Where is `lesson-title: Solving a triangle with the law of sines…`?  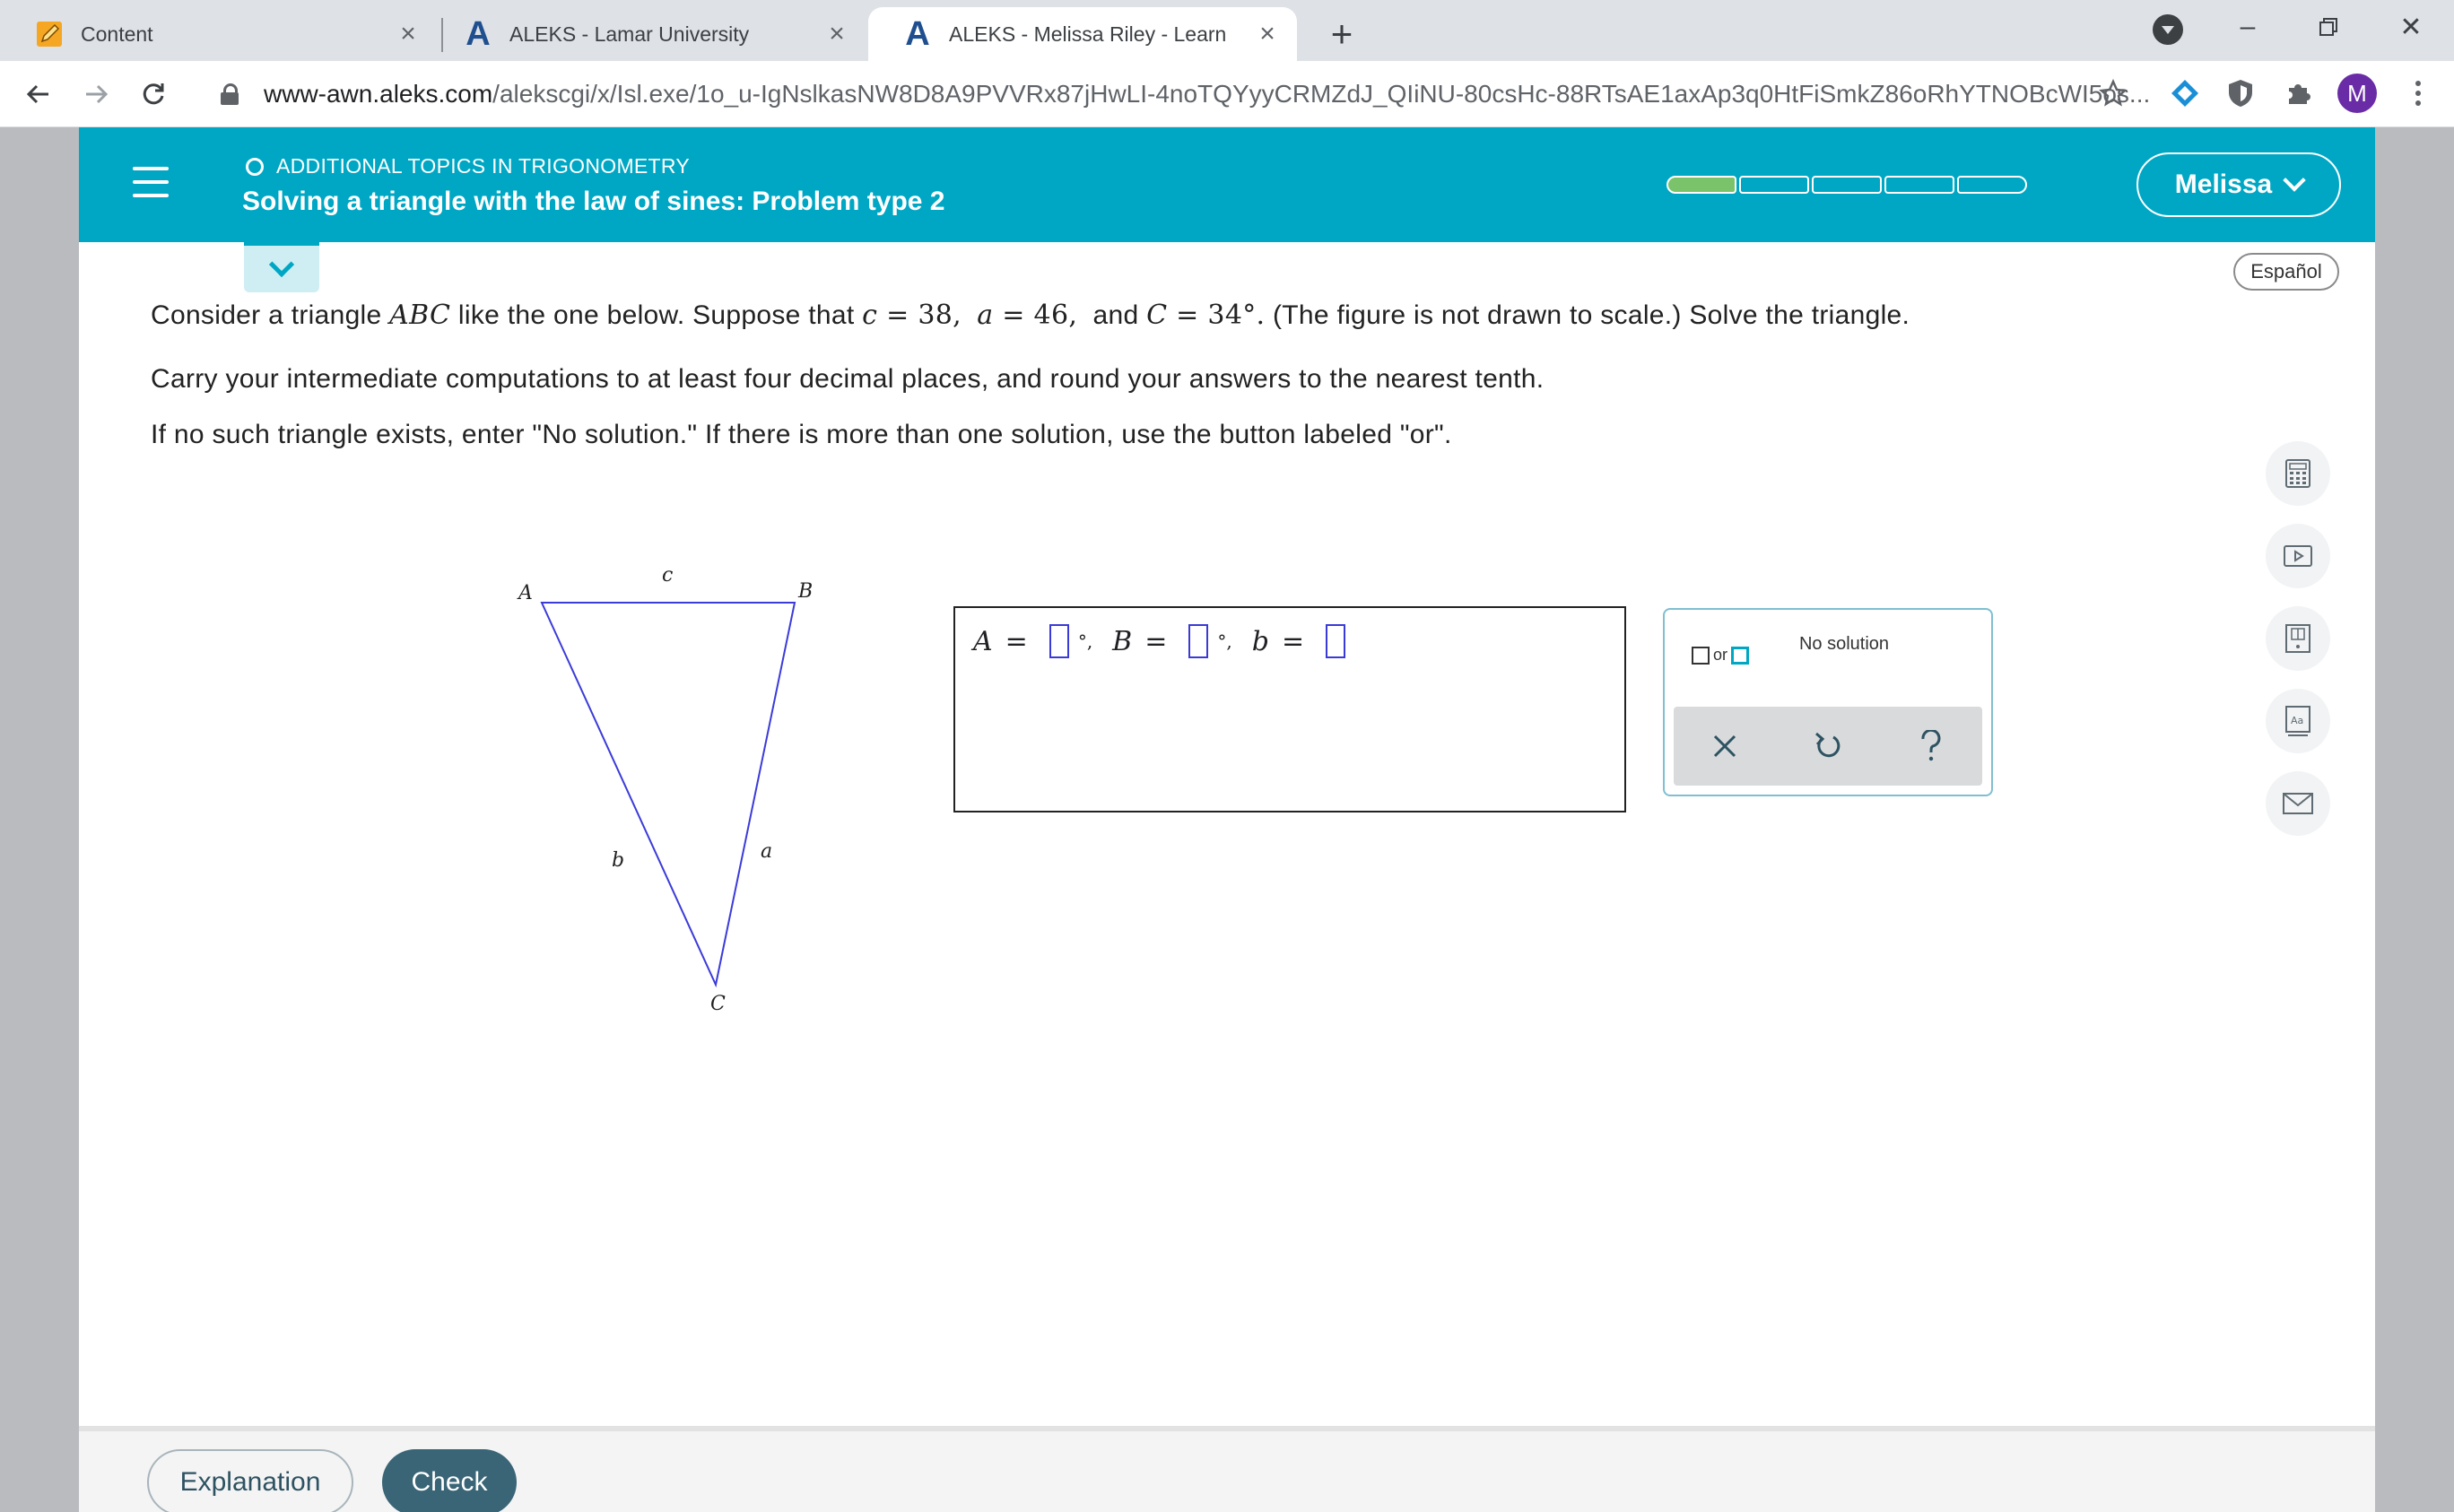 lesson-title: Solving a triangle with the law of sines… is located at coordinates (593, 201).